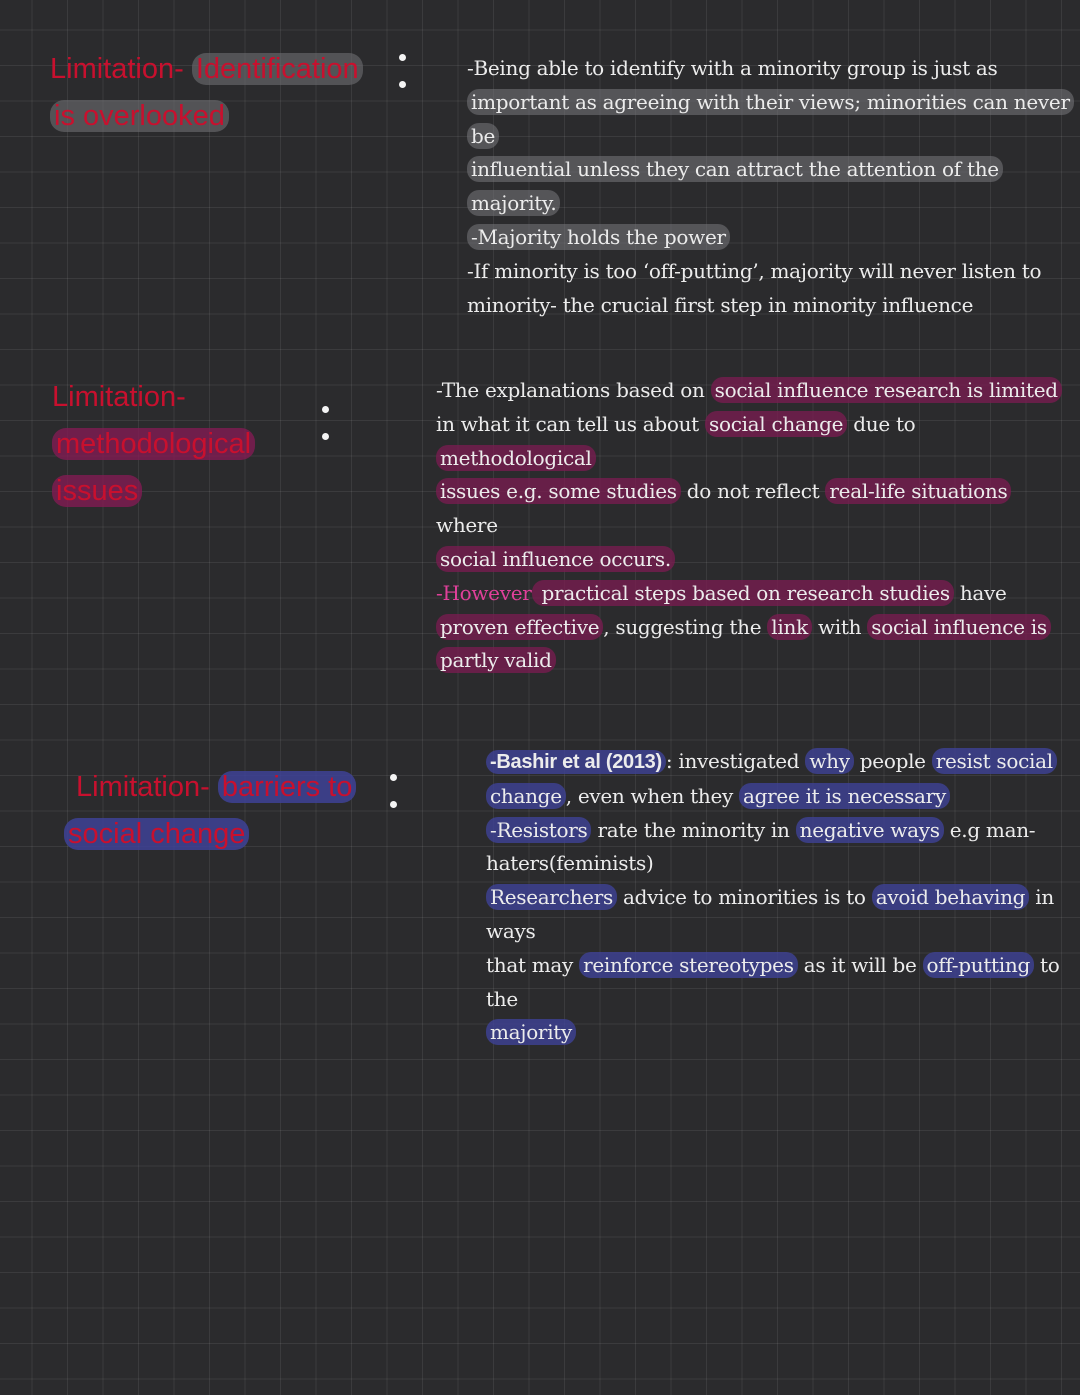  I want to click on text-span: Researchers, so click(551, 897).